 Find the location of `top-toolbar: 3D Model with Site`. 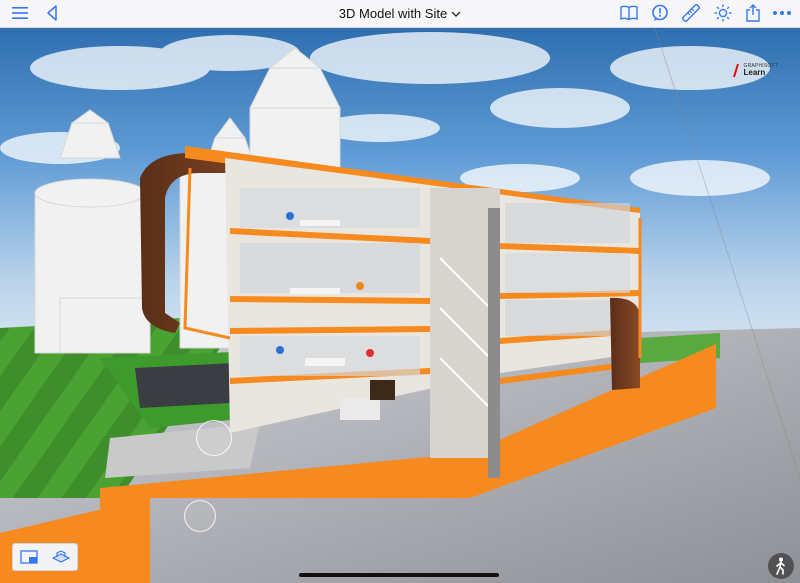

top-toolbar: 3D Model with Site is located at coordinates (400, 14).